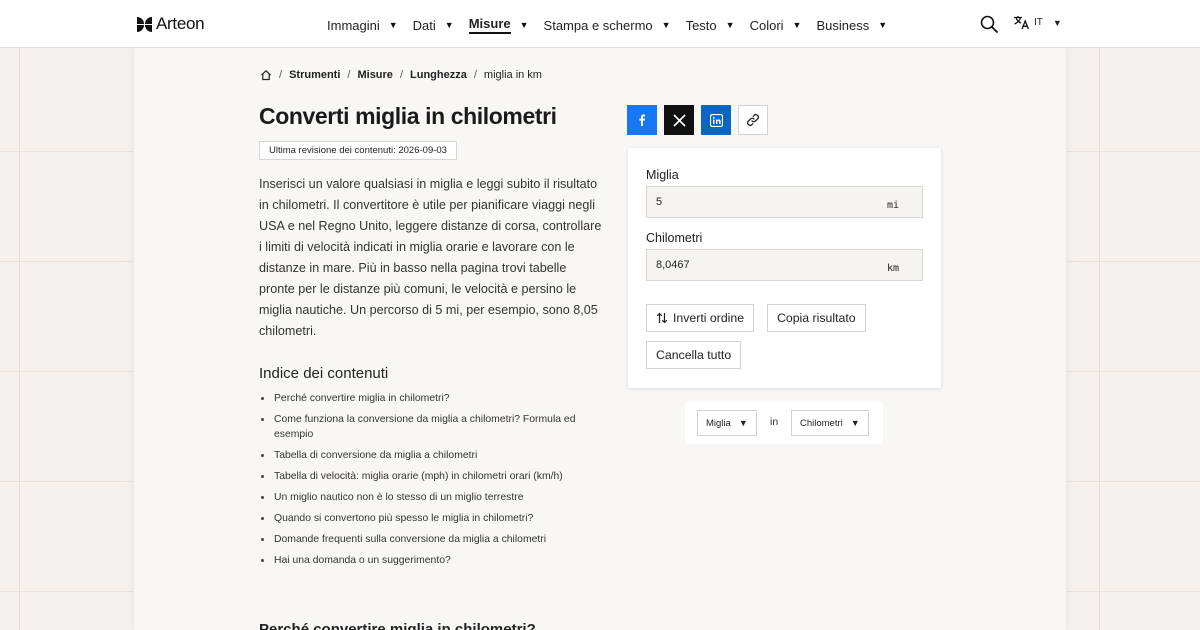  Describe the element at coordinates (989, 24) in the screenshot. I see `search-icon` at that location.